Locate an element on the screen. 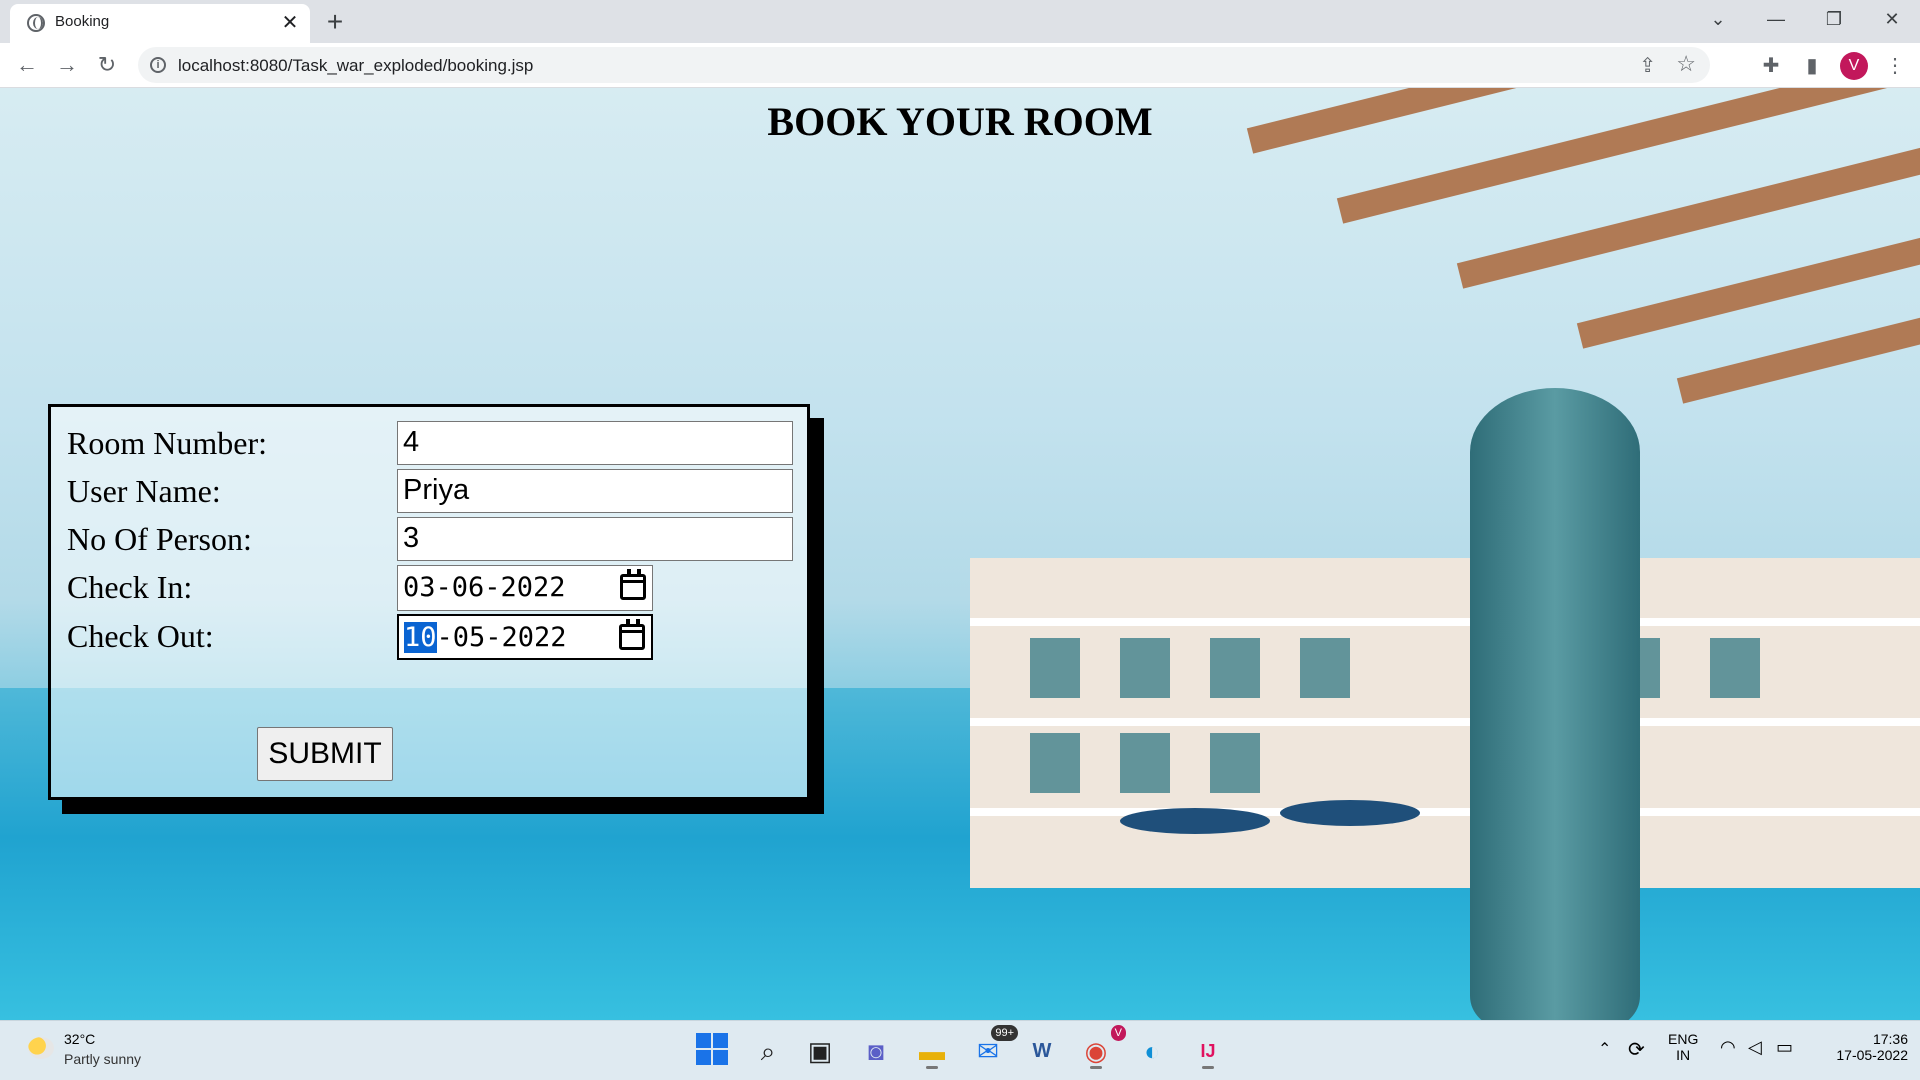 This screenshot has width=1920, height=1080. profile-avatar: V is located at coordinates (1854, 66).